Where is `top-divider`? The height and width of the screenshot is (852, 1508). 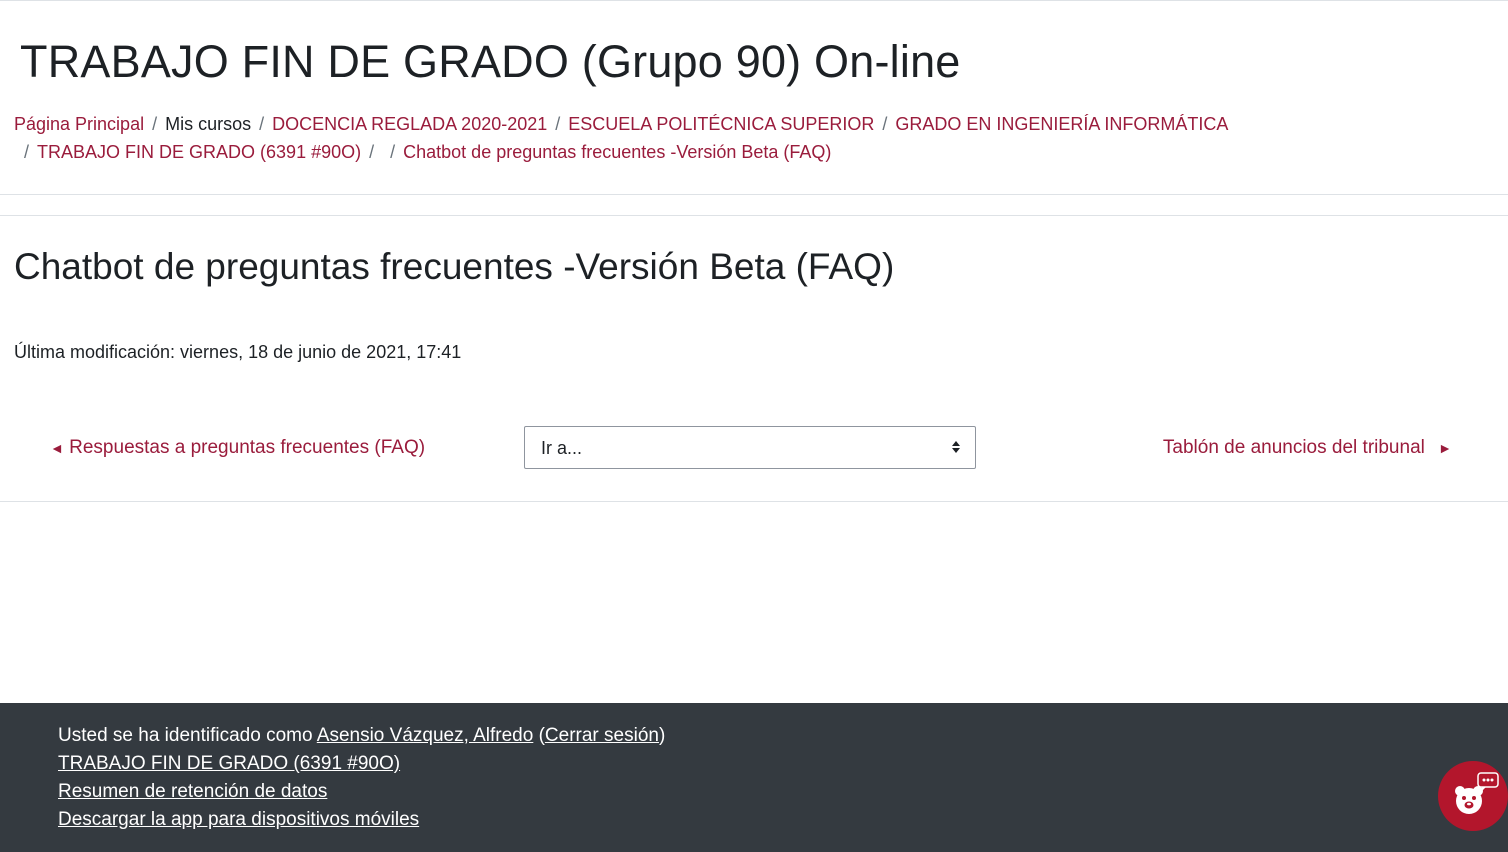 top-divider is located at coordinates (754, 0).